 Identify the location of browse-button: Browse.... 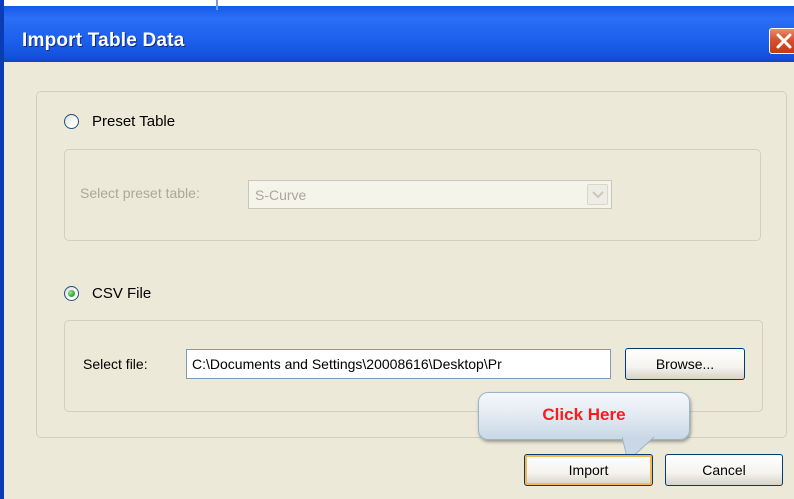
(685, 364).